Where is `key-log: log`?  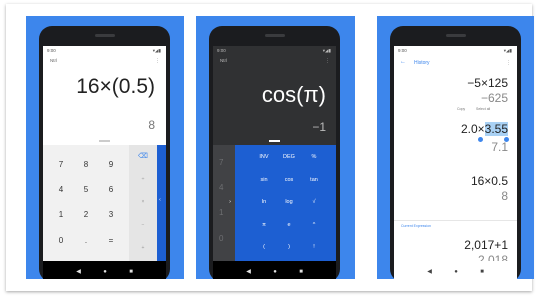 key-log: log is located at coordinates (289, 202).